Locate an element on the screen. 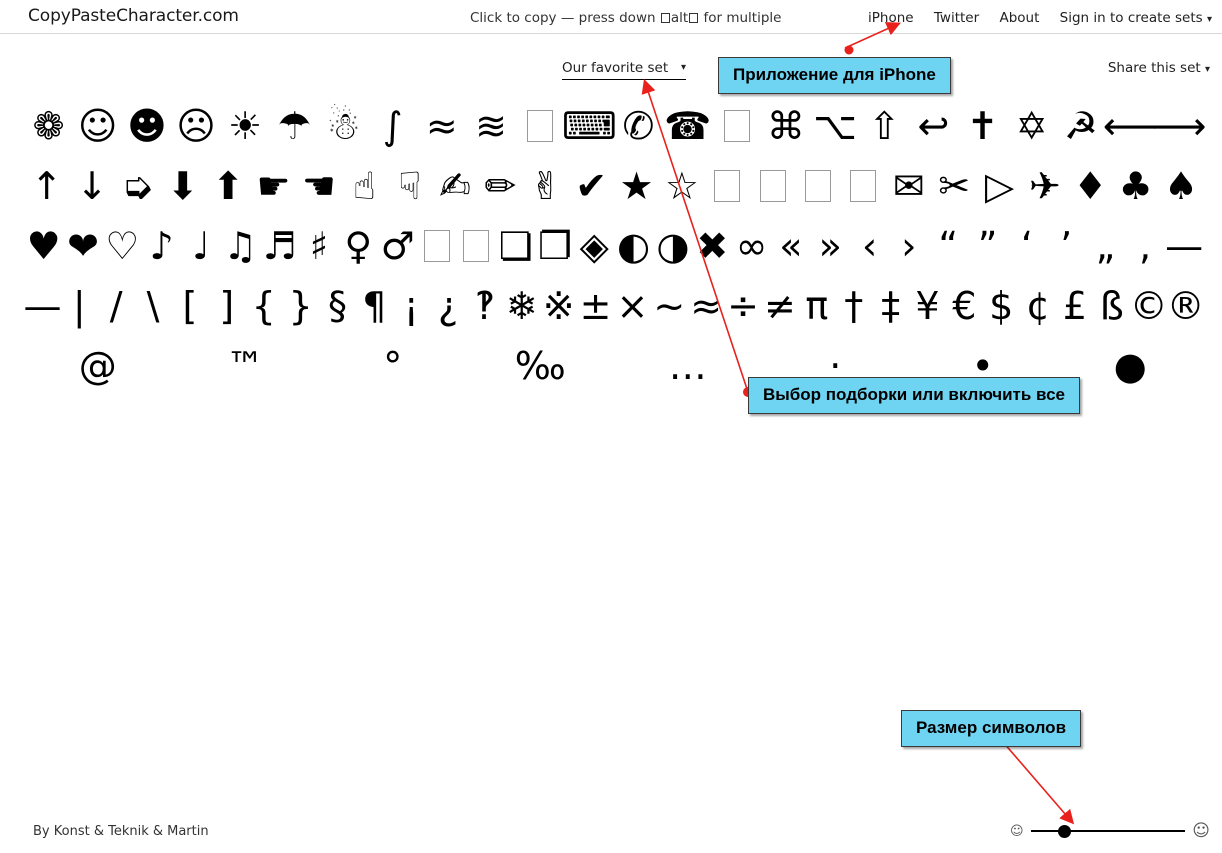 The width and height of the screenshot is (1222, 853). character-cell-per-mille-sign: ‰ is located at coordinates (541, 366).